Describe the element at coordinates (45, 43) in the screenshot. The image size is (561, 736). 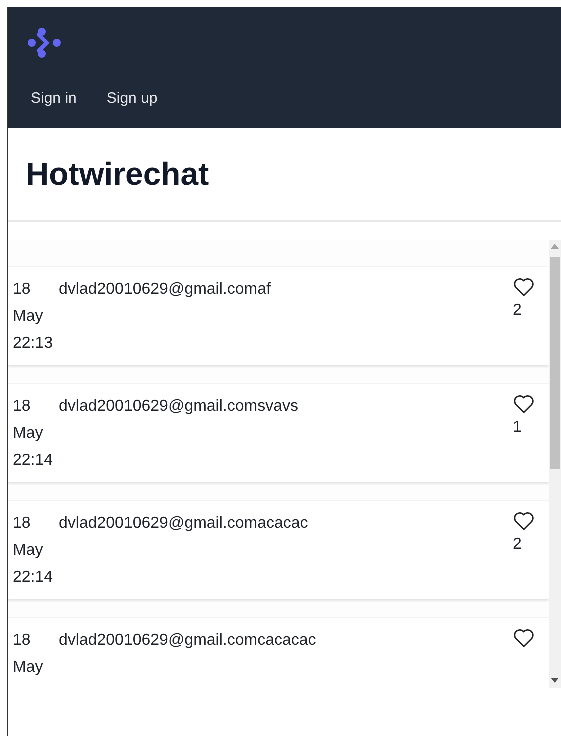
I see `logo-icon` at that location.